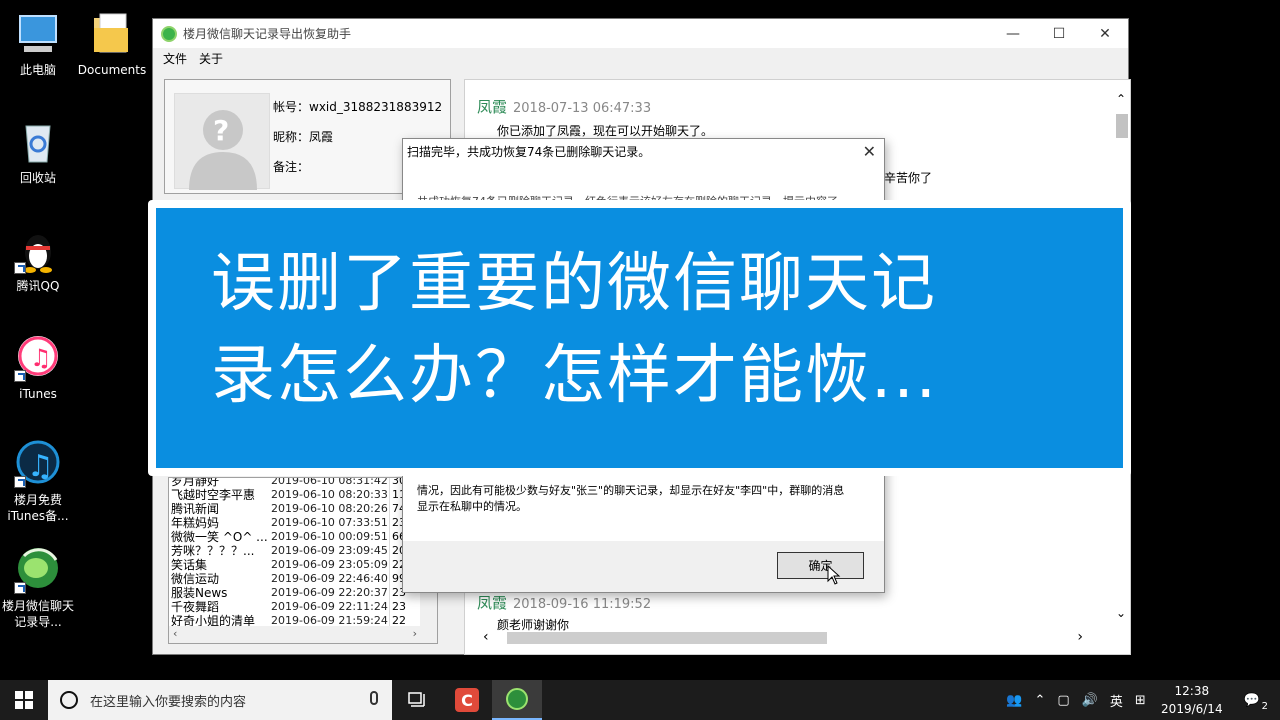  I want to click on profile-nickname: 昵称：凤霞, so click(303, 137).